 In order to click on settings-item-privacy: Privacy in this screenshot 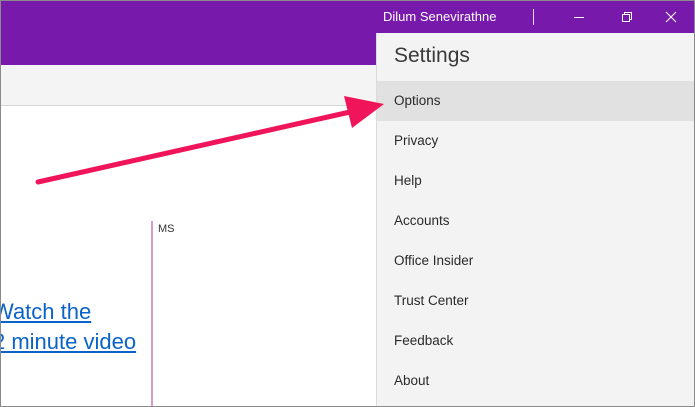, I will do `click(535, 141)`.